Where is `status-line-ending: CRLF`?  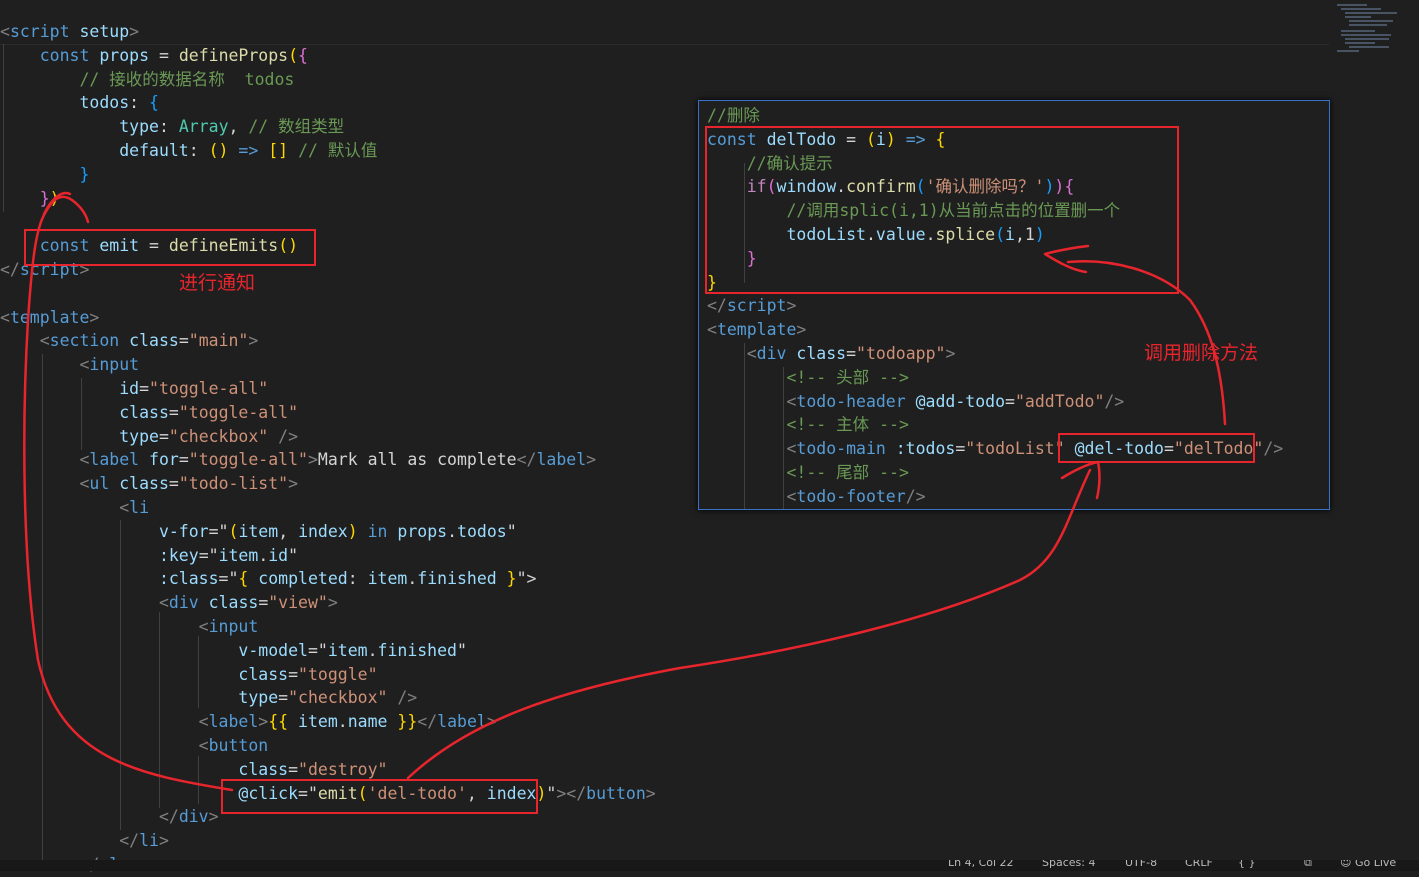
status-line-ending: CRLF is located at coordinates (1199, 864).